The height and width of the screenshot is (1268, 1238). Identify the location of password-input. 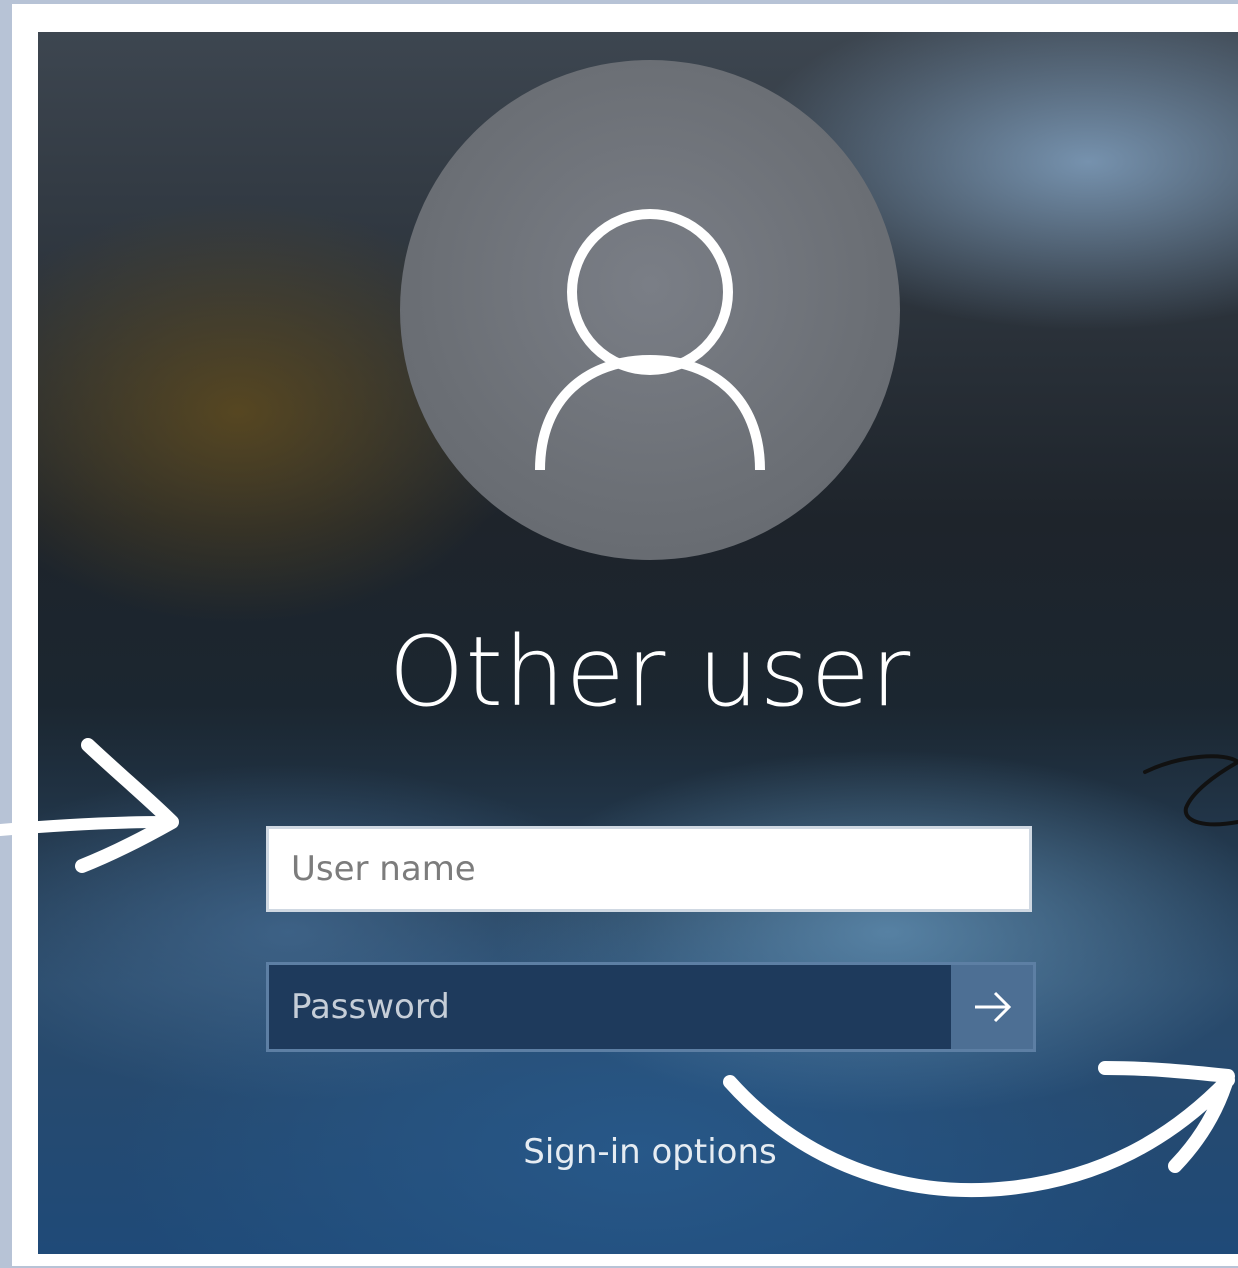
(610, 1007).